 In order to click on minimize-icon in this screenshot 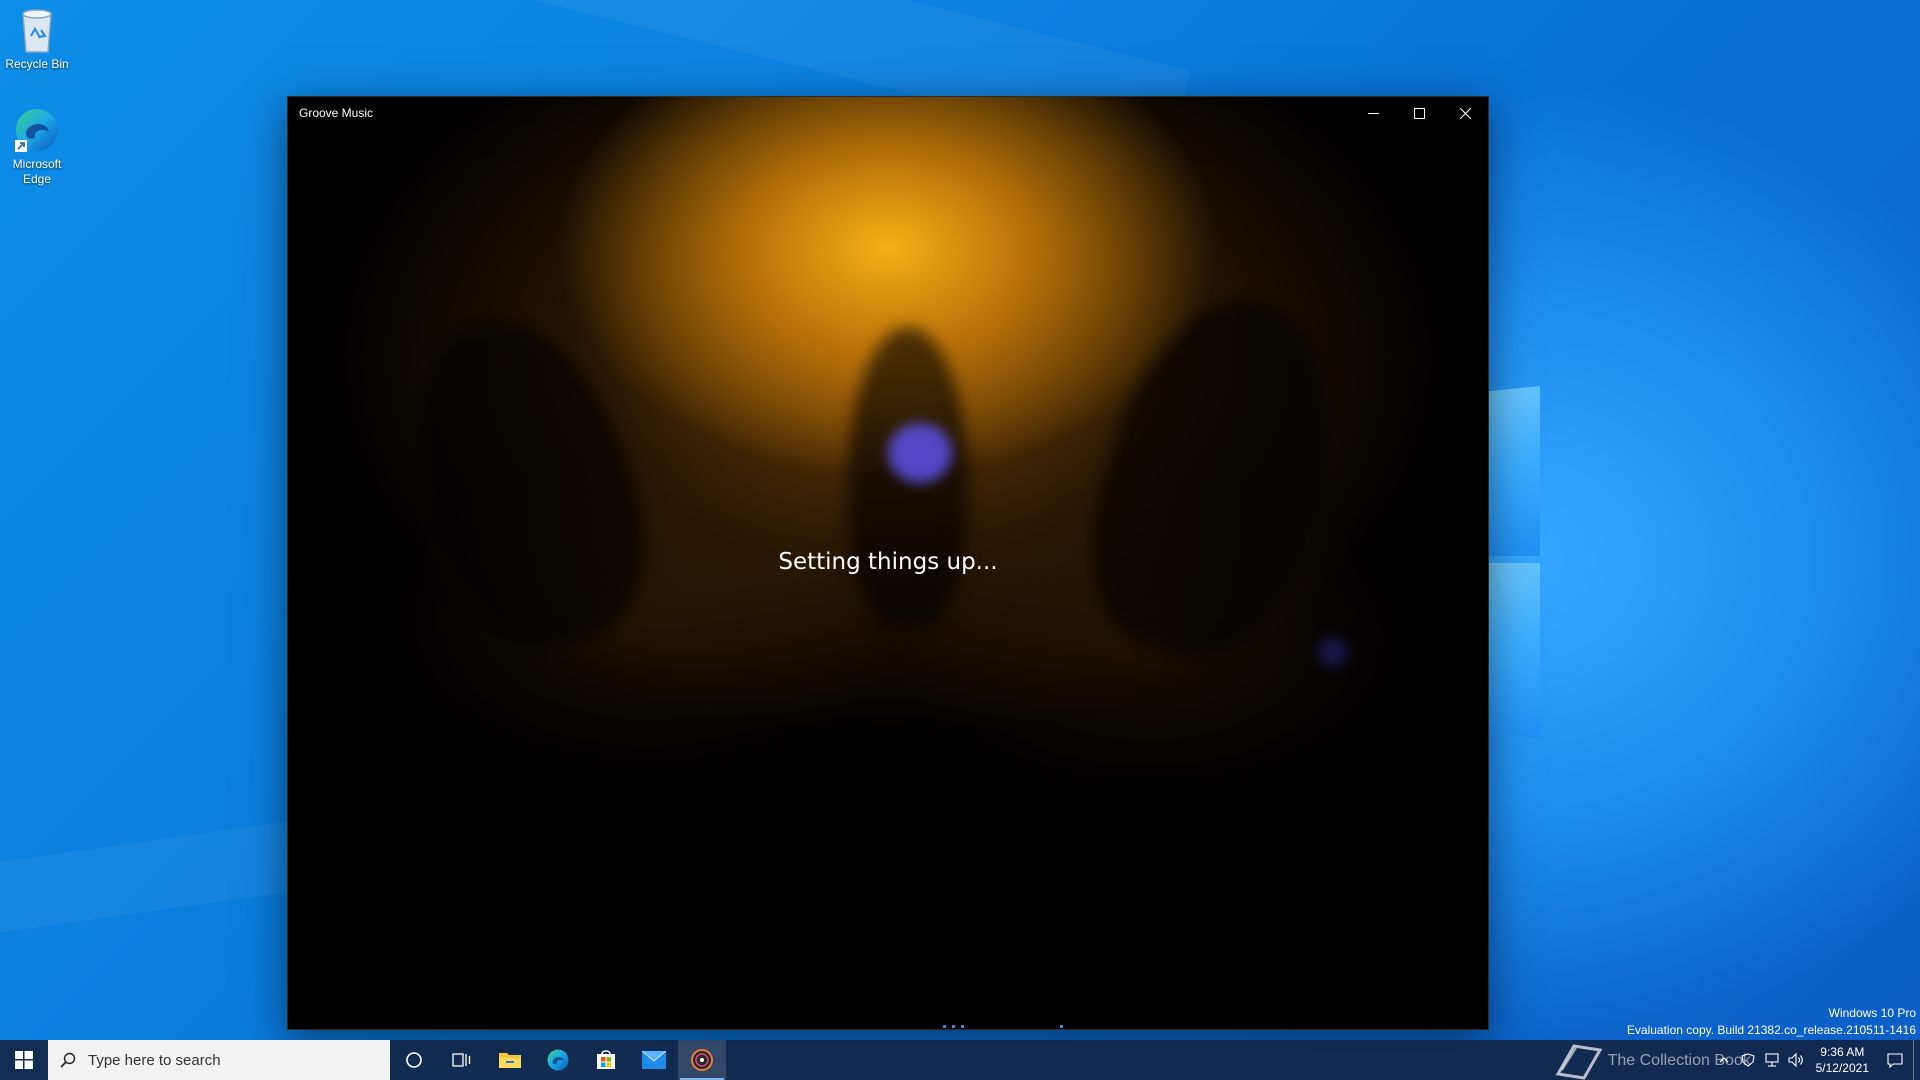, I will do `click(1373, 113)`.